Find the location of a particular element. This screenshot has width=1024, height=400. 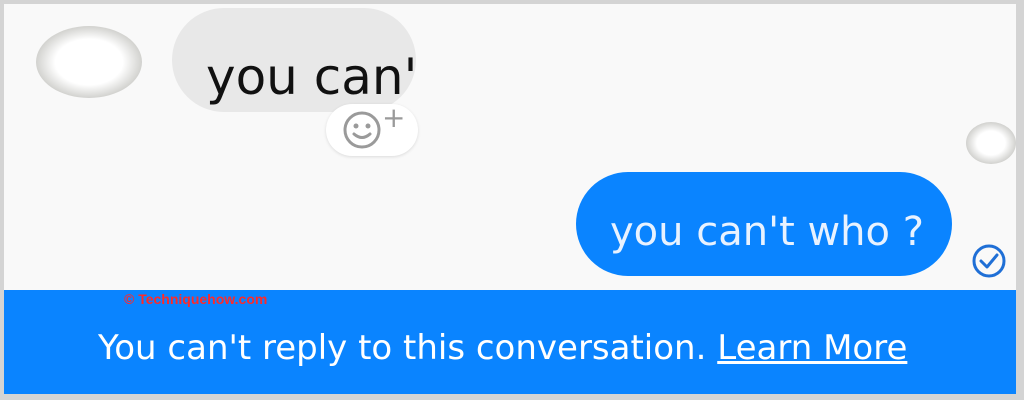

learn-more-link: Learn More is located at coordinates (812, 348).